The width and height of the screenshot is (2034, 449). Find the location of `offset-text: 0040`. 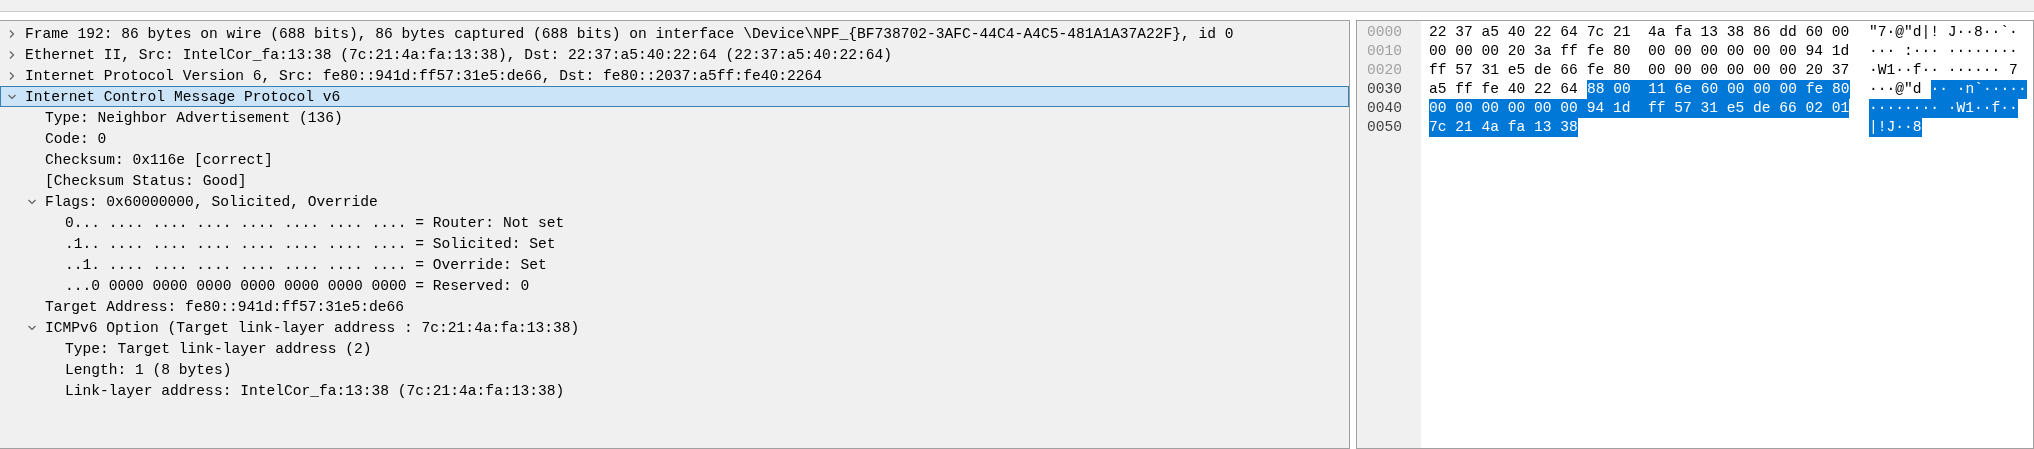

offset-text: 0040 is located at coordinates (1385, 108).